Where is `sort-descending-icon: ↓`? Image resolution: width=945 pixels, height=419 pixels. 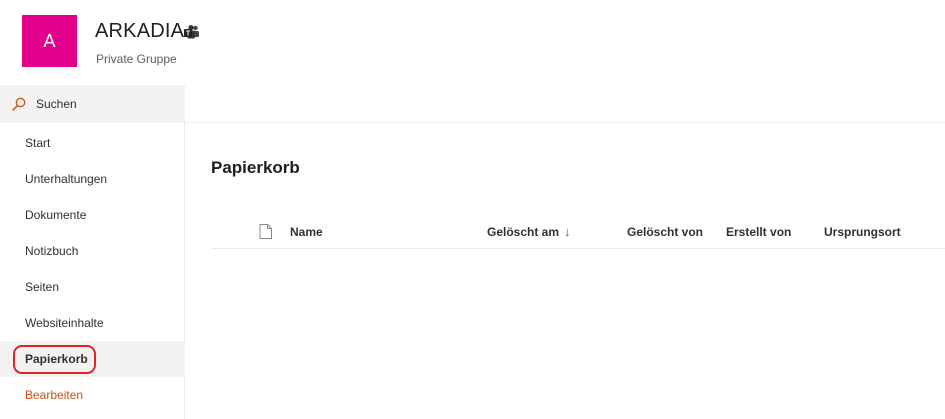 sort-descending-icon: ↓ is located at coordinates (567, 231).